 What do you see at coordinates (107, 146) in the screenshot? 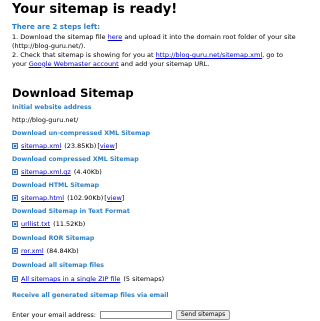
I see `sitemap-xml-view-link: view` at bounding box center [107, 146].